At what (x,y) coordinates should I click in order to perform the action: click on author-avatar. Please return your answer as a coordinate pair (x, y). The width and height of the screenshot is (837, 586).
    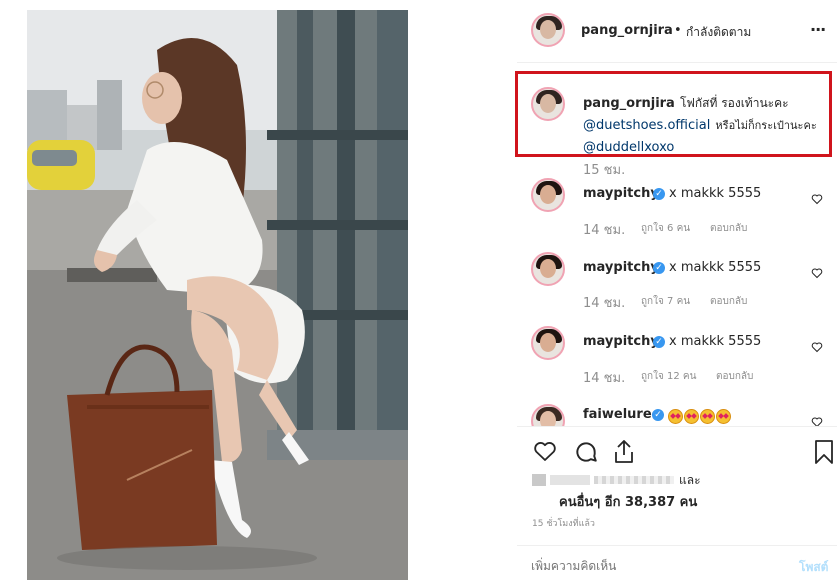
    Looking at the image, I should click on (548, 30).